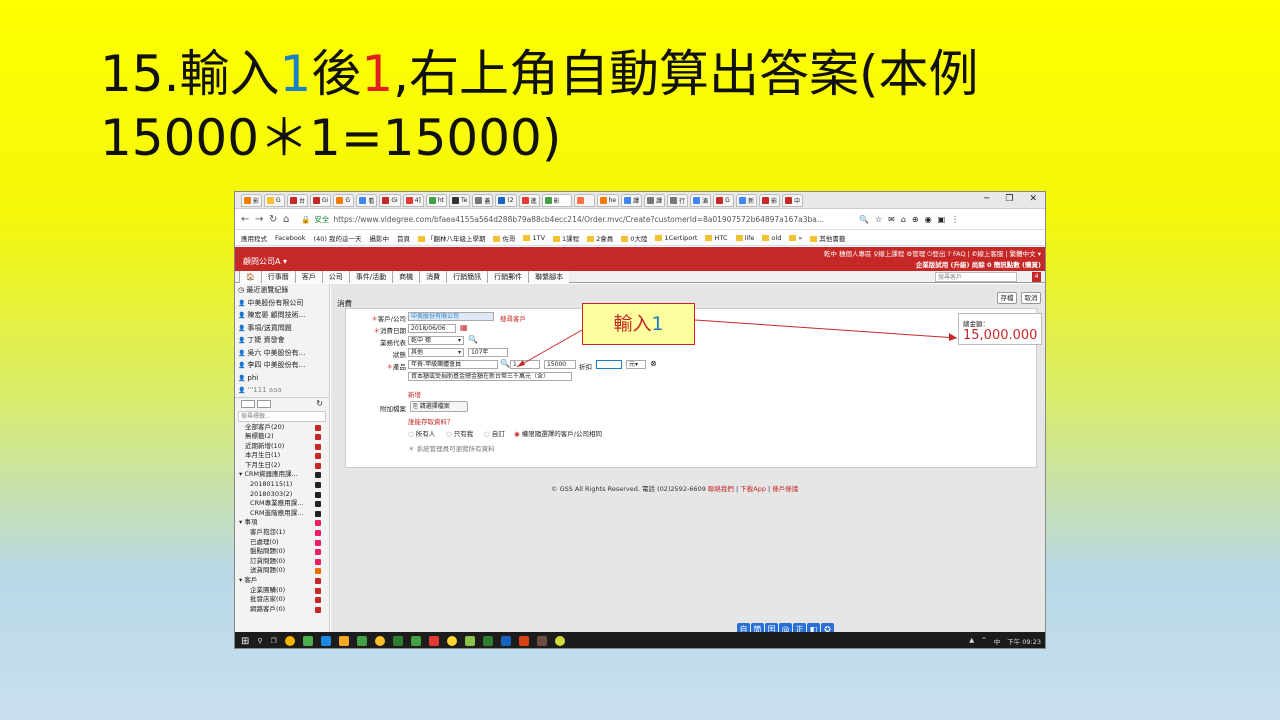 This screenshot has width=1280, height=720. Describe the element at coordinates (1036, 277) in the screenshot. I see `notification-badge: 4` at that location.